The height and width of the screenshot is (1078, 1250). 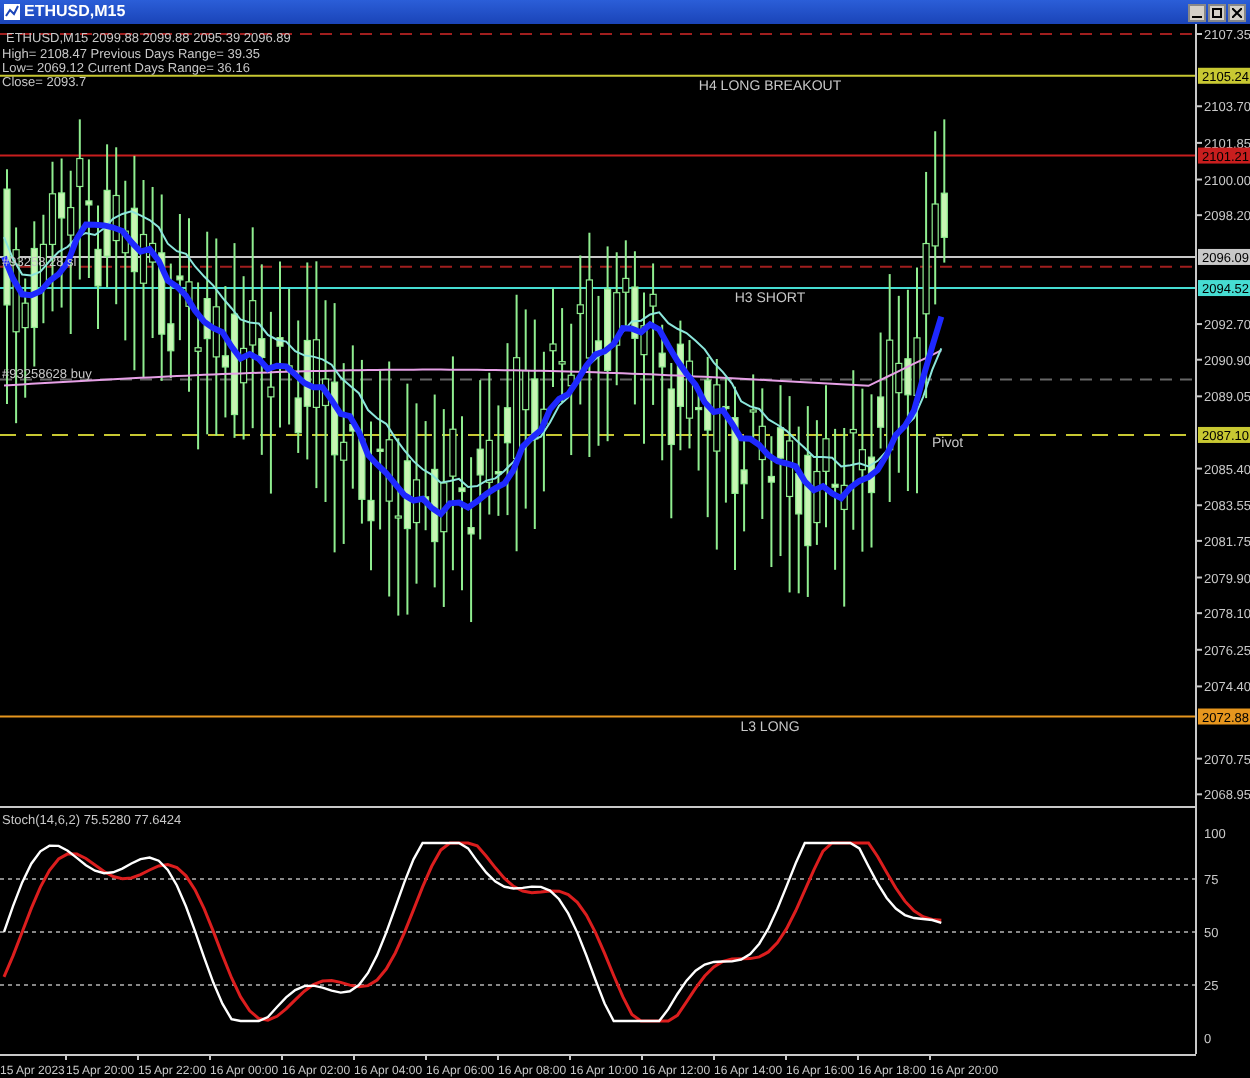 I want to click on close-icon, so click(x=1237, y=12).